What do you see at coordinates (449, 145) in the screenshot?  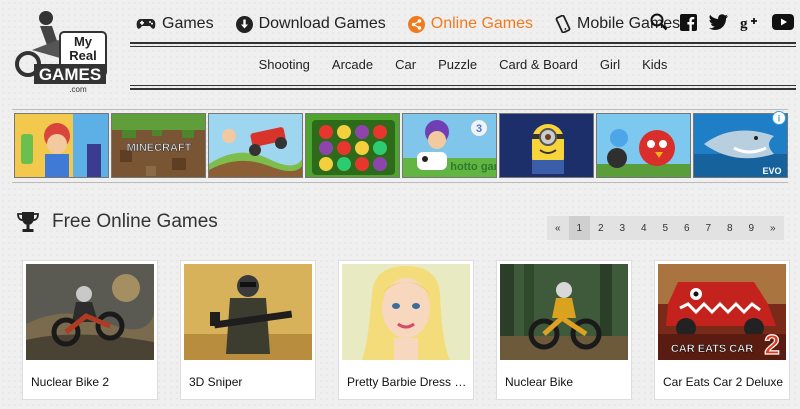 I see `featured-game-farm-cow: 3 hotto games` at bounding box center [449, 145].